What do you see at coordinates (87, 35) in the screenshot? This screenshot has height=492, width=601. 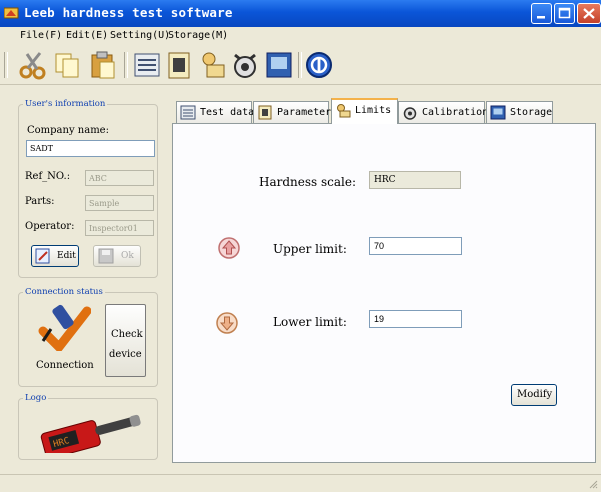 I see `menu-edit: Edit(E)` at bounding box center [87, 35].